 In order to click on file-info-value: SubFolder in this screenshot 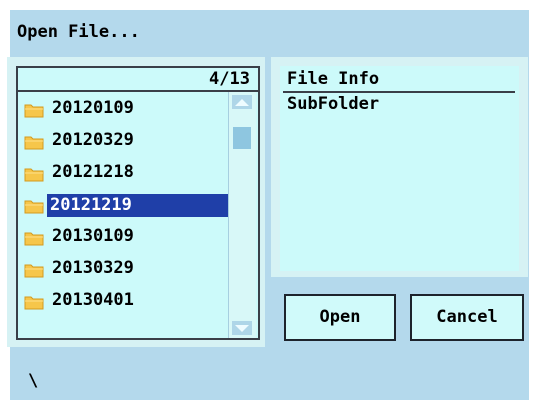, I will do `click(333, 104)`.